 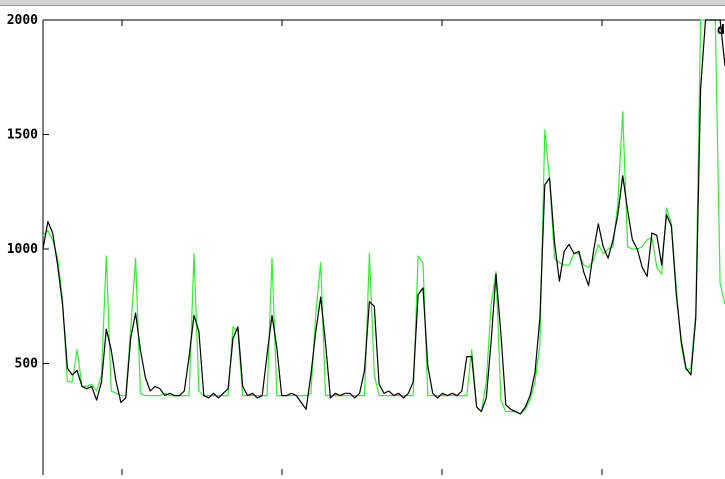 What do you see at coordinates (27, 364) in the screenshot?
I see `y-tick-label: 500` at bounding box center [27, 364].